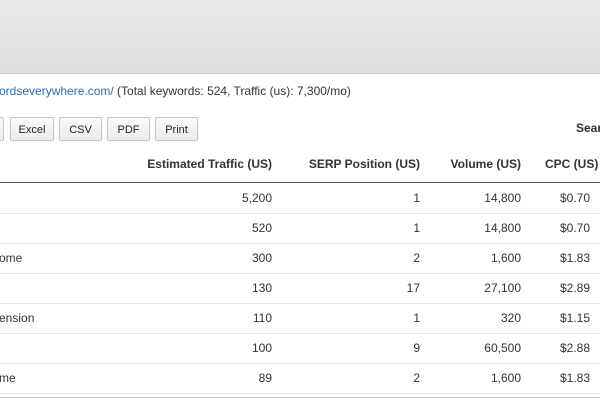 Image resolution: width=600 pixels, height=400 pixels. Describe the element at coordinates (502, 348) in the screenshot. I see `volume-cell: 60,500` at that location.